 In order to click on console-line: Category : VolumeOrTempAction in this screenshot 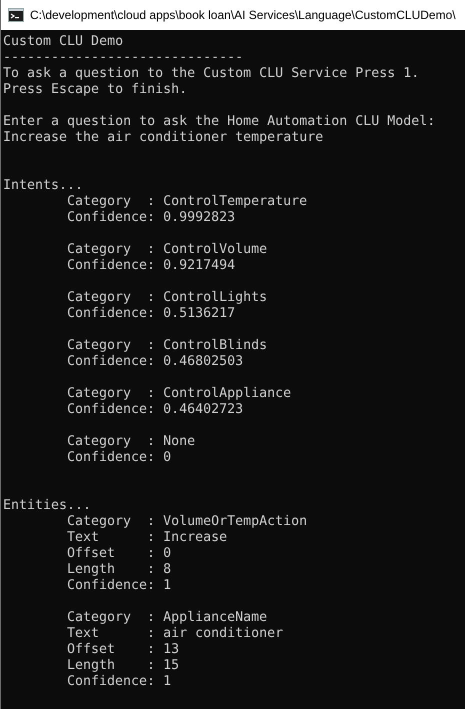, I will do `click(187, 522)`.